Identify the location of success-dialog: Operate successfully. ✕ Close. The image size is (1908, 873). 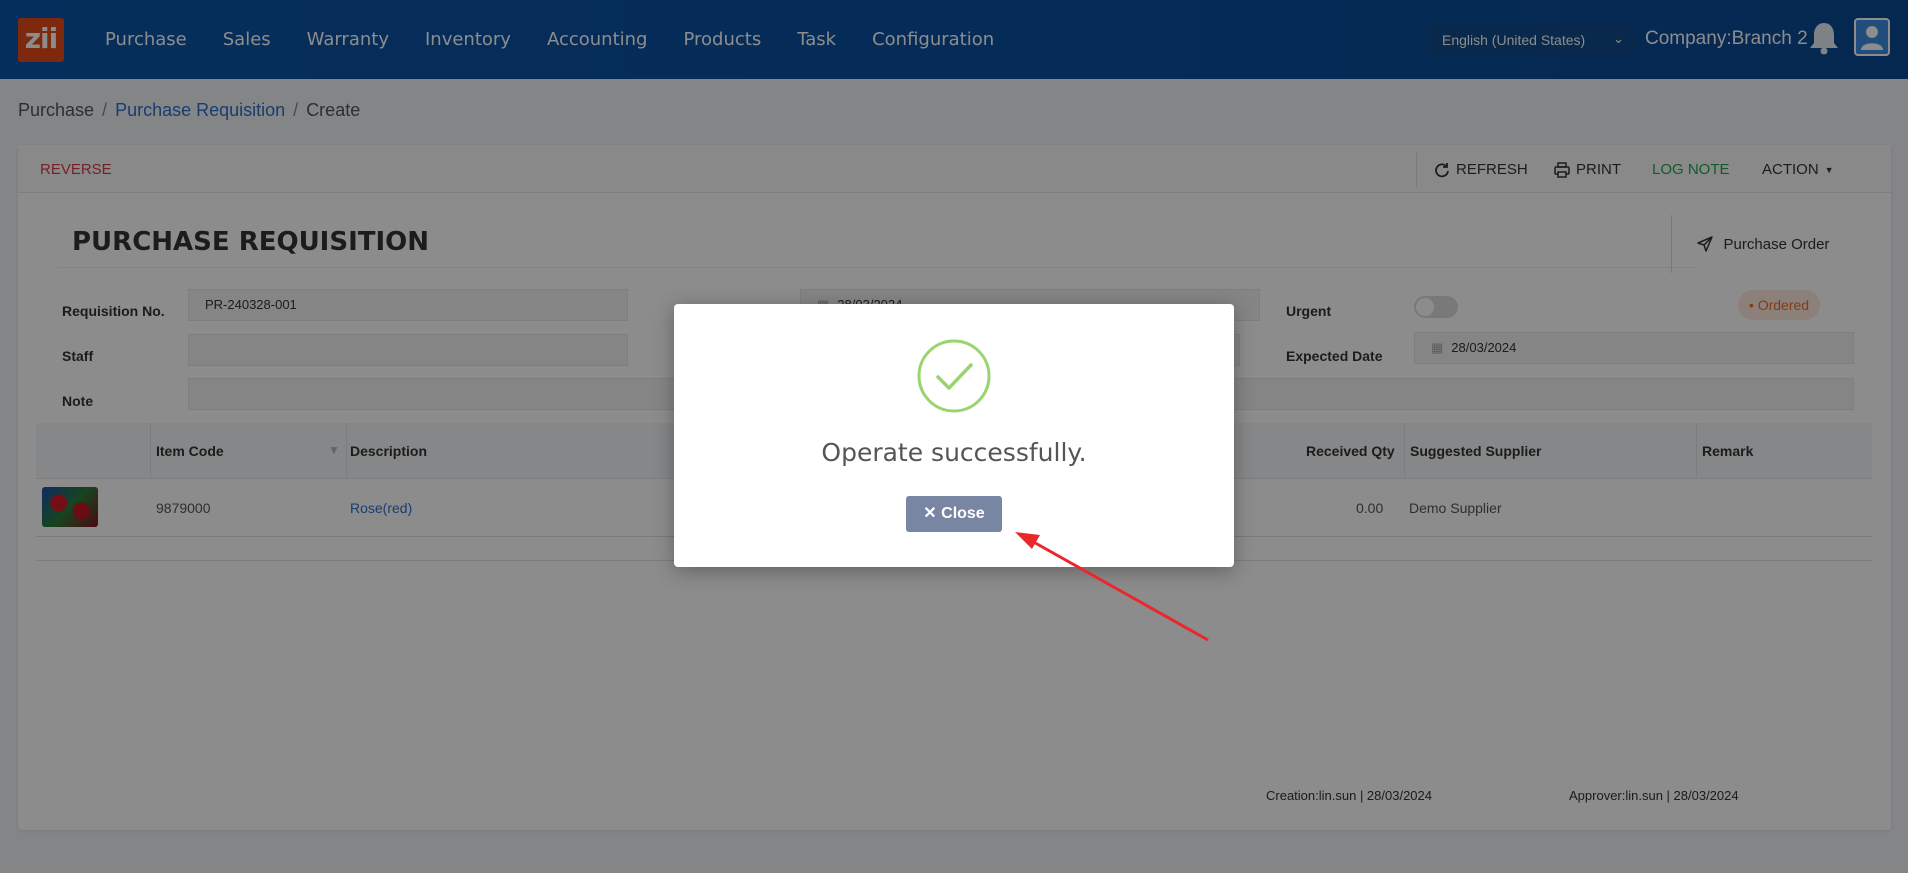
(954, 435).